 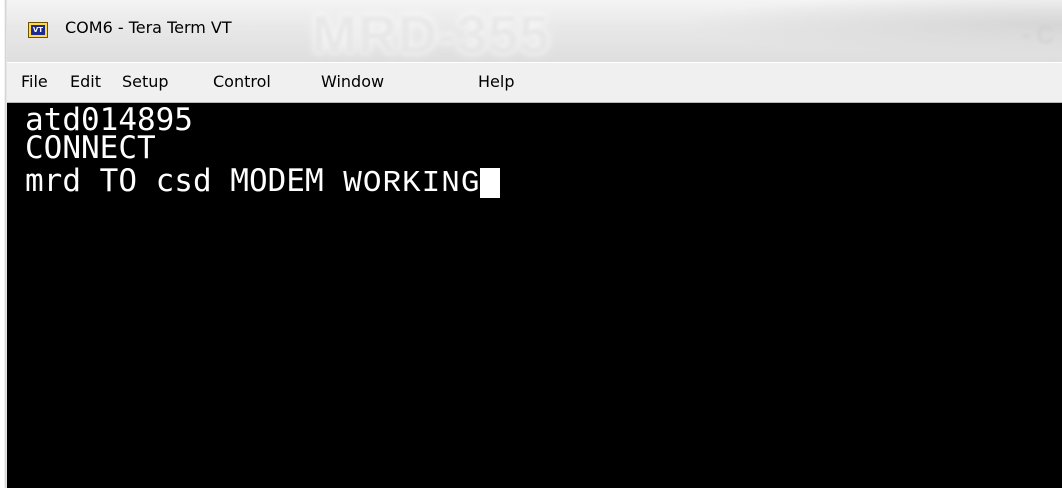 I want to click on terminal-cursor, so click(x=490, y=183).